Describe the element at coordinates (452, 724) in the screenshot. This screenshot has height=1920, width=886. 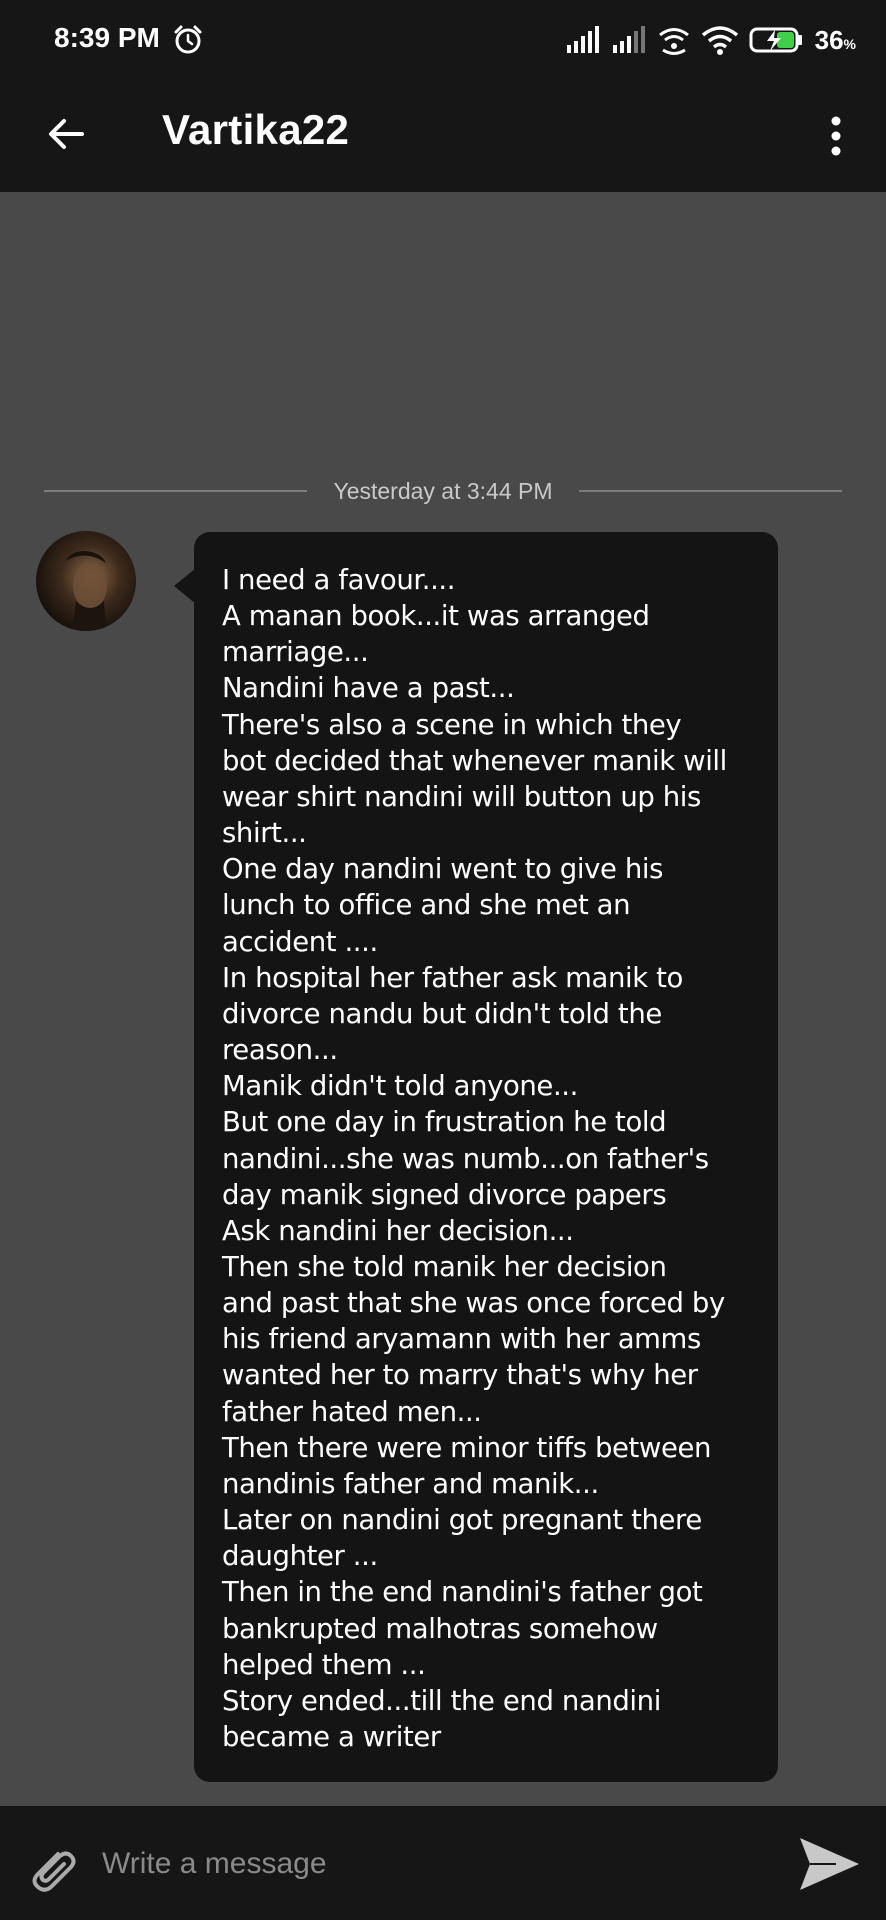
I see `message-line: There's also a scene in which they` at that location.